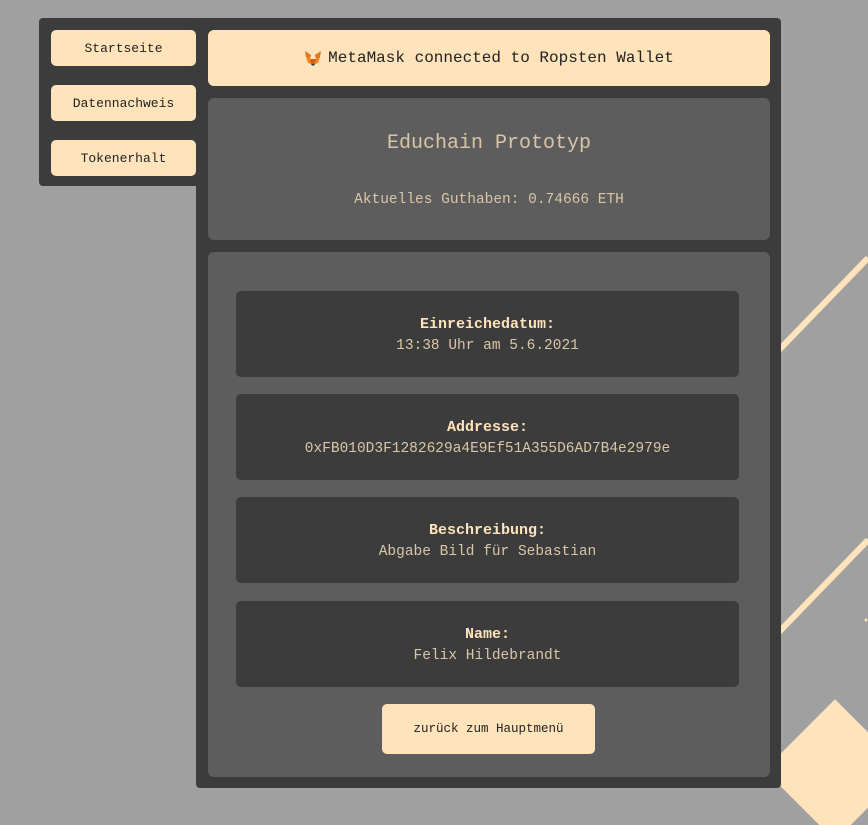  What do you see at coordinates (489, 200) in the screenshot?
I see `balance-text: Aktuelles Guthaben: 0.74666 ETH` at bounding box center [489, 200].